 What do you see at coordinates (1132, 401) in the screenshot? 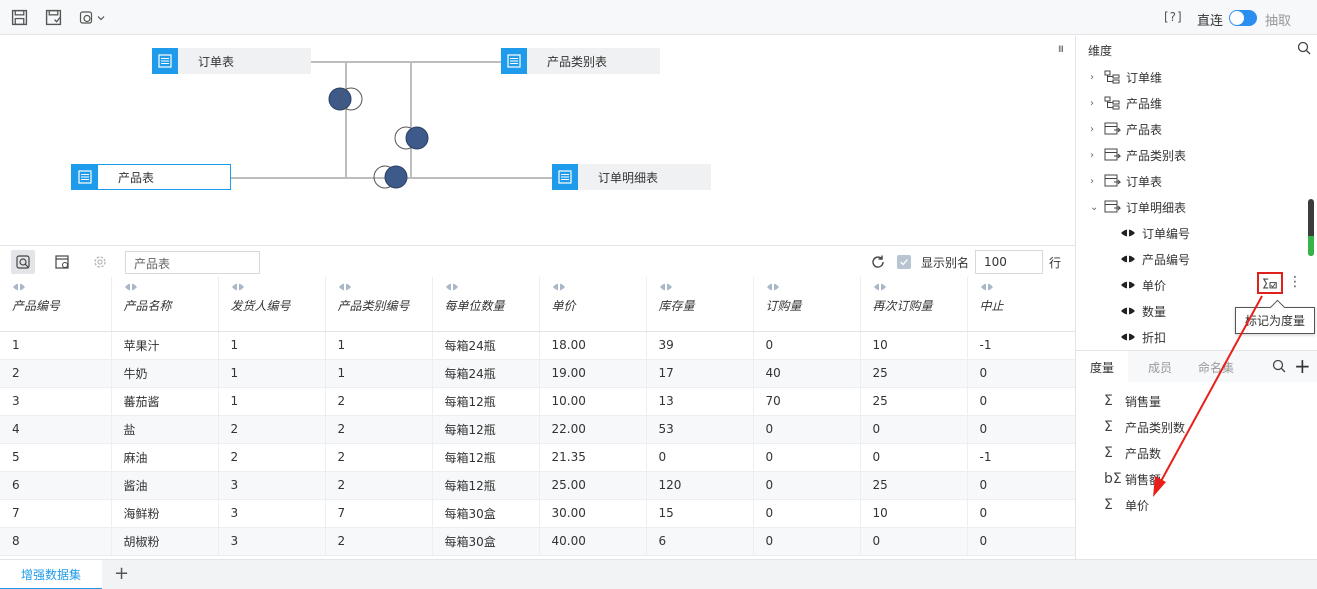
I see `measure-item: Σ 销售量` at bounding box center [1132, 401].